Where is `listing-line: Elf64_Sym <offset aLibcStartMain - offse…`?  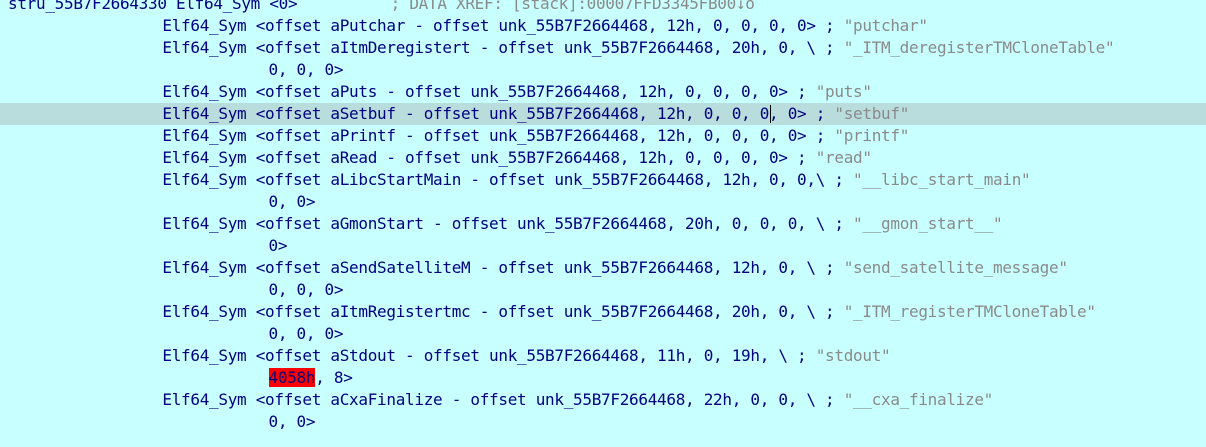
listing-line: Elf64_Sym <offset aLibcStartMain - offse… is located at coordinates (603, 180).